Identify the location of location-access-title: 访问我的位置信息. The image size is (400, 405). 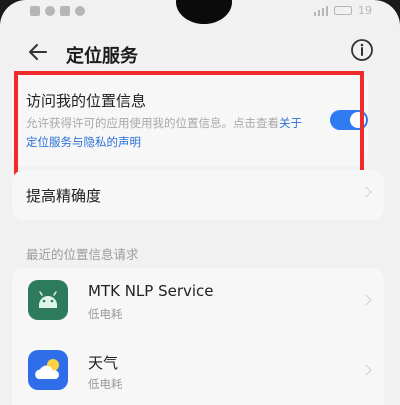
(86, 101).